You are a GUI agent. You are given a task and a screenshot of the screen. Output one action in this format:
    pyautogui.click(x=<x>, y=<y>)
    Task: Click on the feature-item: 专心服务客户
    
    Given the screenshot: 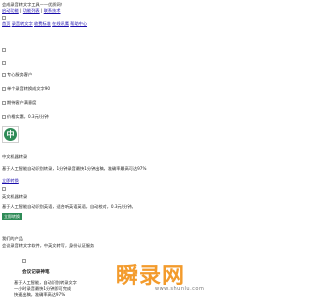 What is the action you would take?
    pyautogui.click(x=17, y=74)
    